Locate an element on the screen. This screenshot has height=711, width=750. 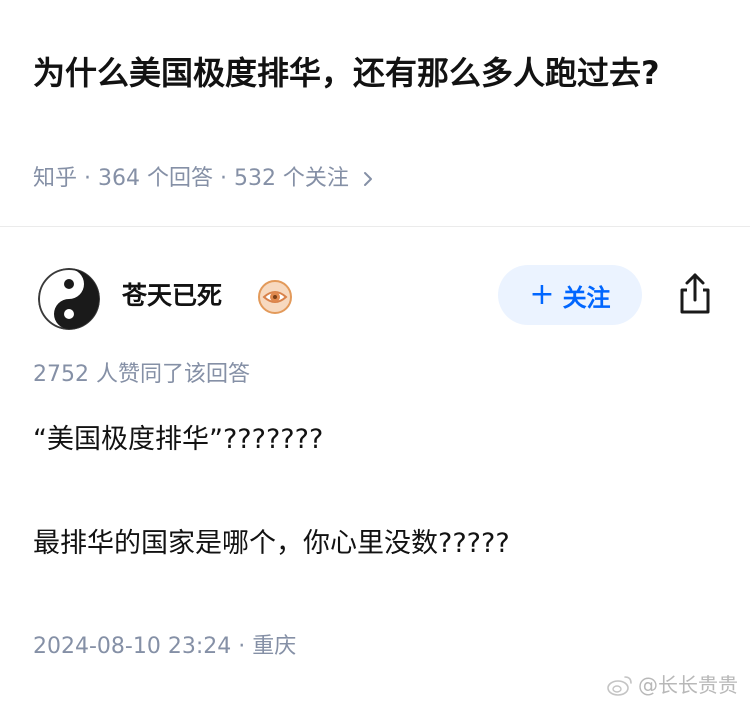
question-meta: 知乎 · 364 个回答 · 532 个关注 is located at coordinates (206, 179).